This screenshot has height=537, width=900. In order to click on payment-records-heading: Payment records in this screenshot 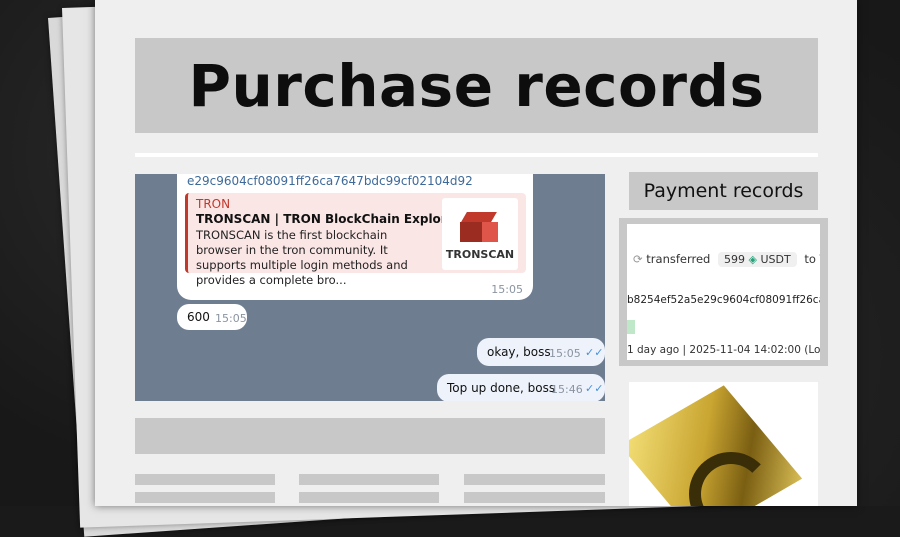, I will do `click(723, 191)`.